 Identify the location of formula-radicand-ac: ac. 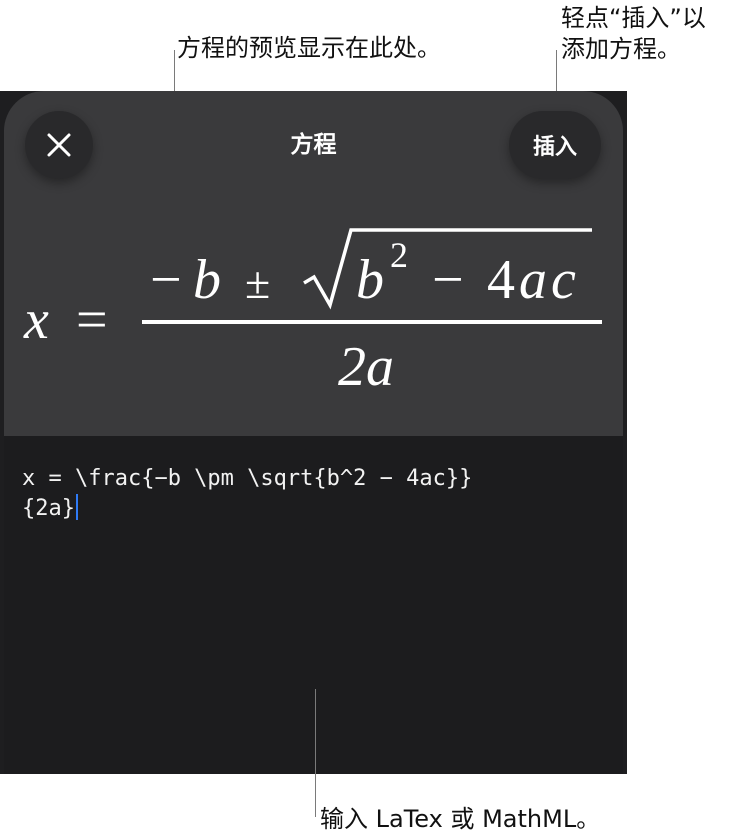
(549, 280).